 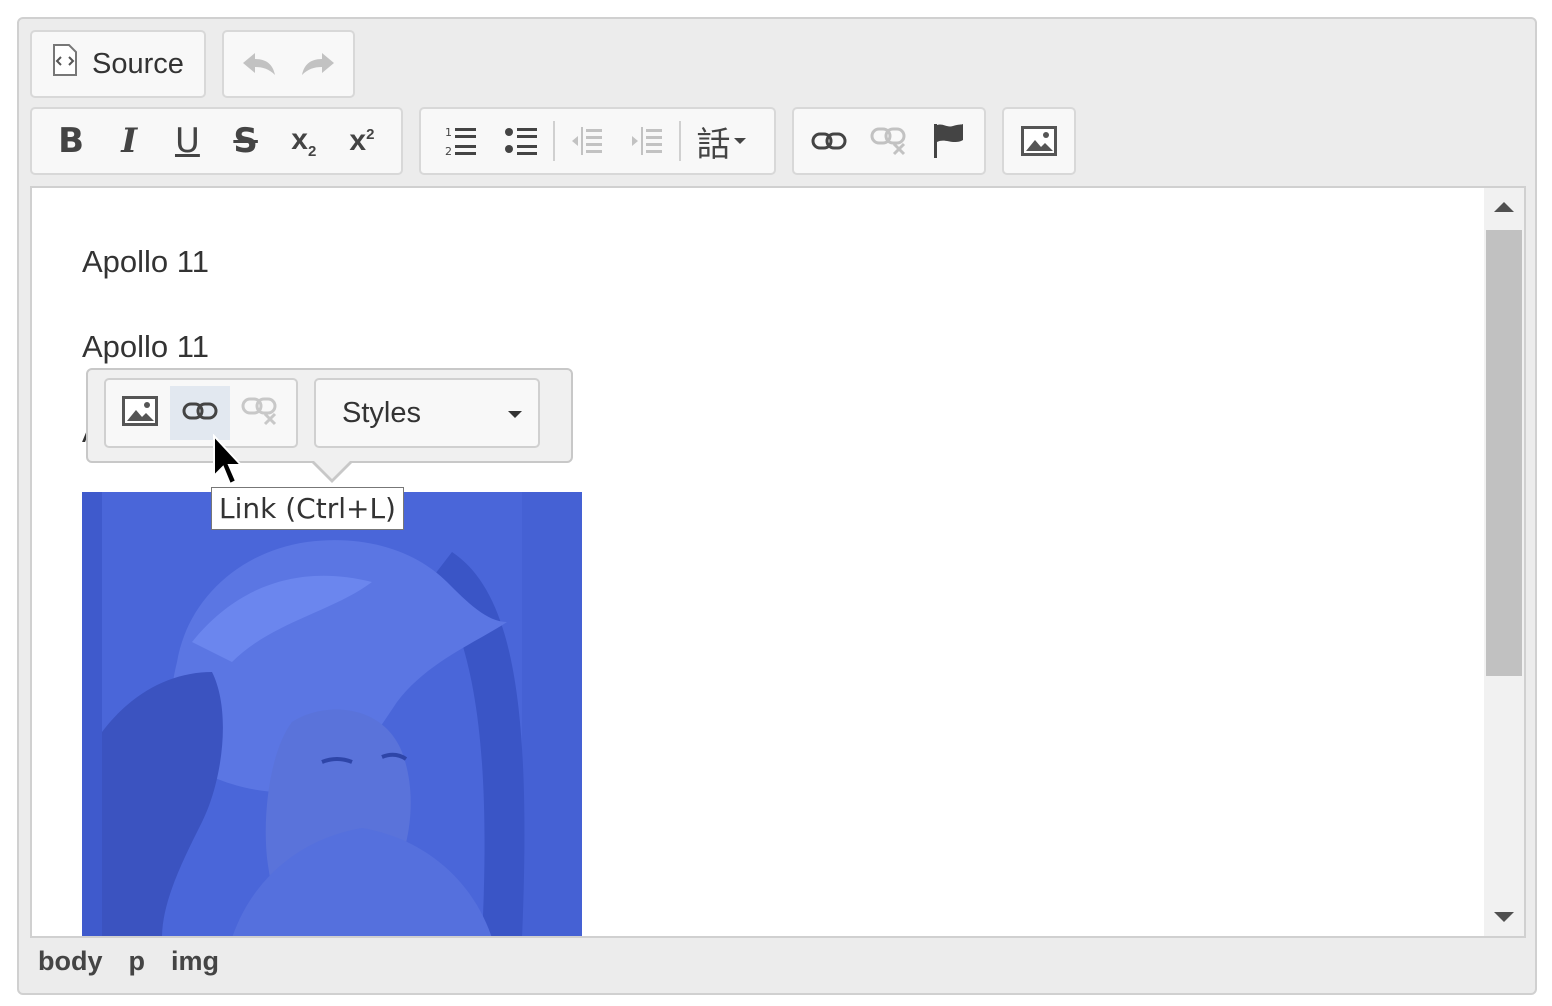 I want to click on indent-button, so click(x=647, y=141).